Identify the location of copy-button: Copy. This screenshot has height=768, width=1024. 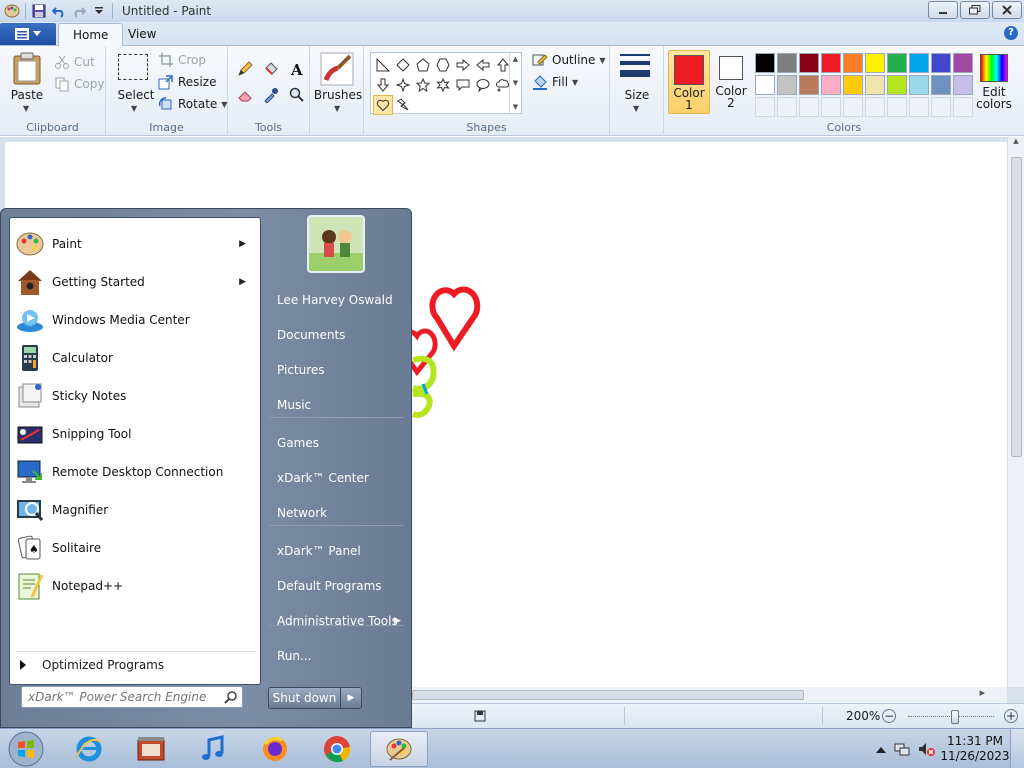
(79, 84).